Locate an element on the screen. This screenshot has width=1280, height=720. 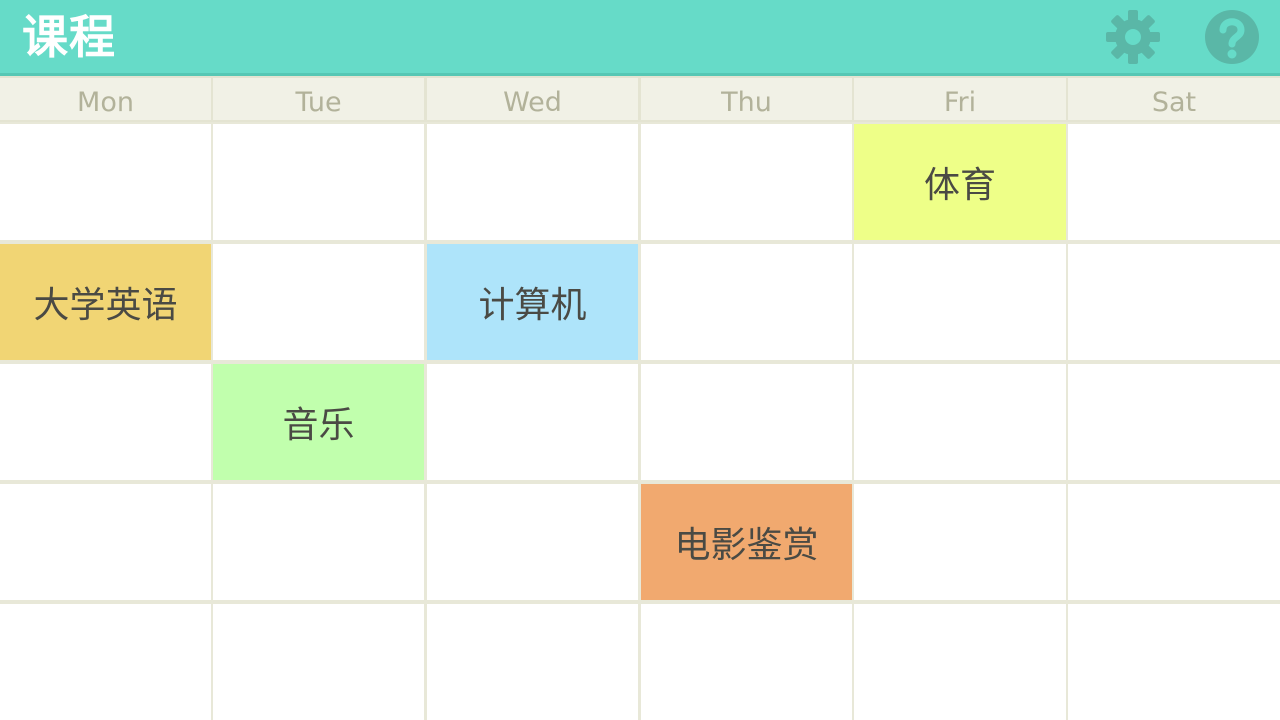
course-cell: 电影鉴赏 is located at coordinates (746, 542).